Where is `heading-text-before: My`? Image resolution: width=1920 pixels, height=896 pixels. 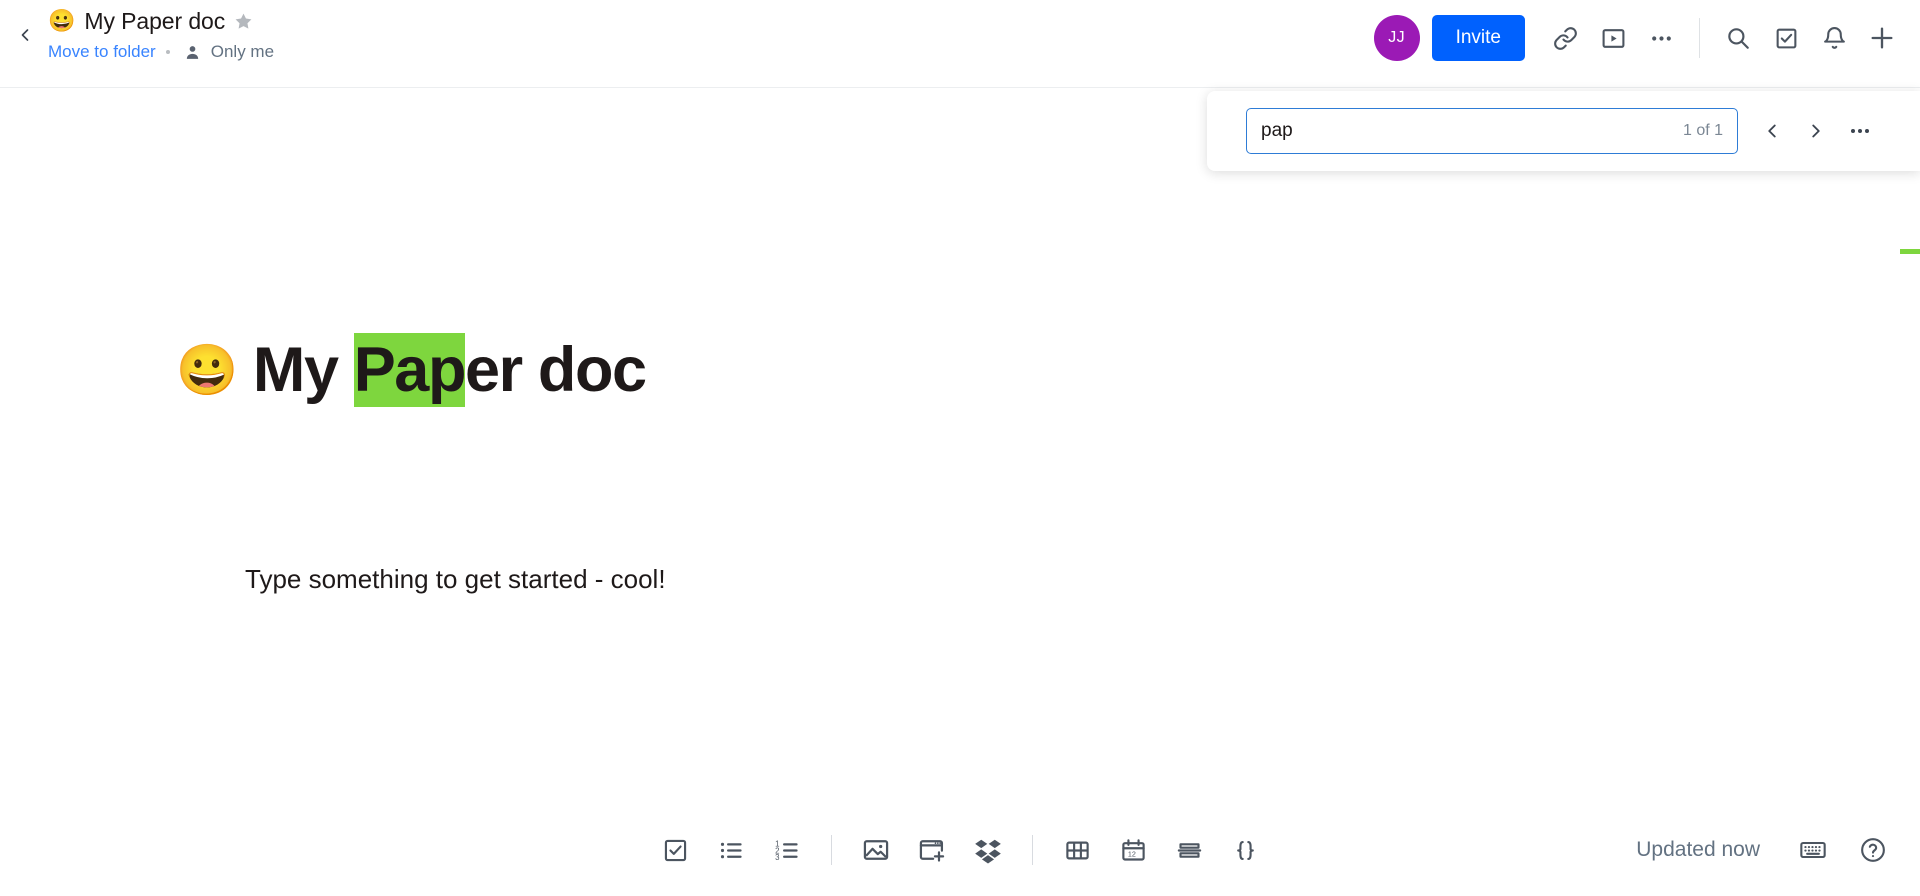
heading-text-before: My is located at coordinates (303, 370).